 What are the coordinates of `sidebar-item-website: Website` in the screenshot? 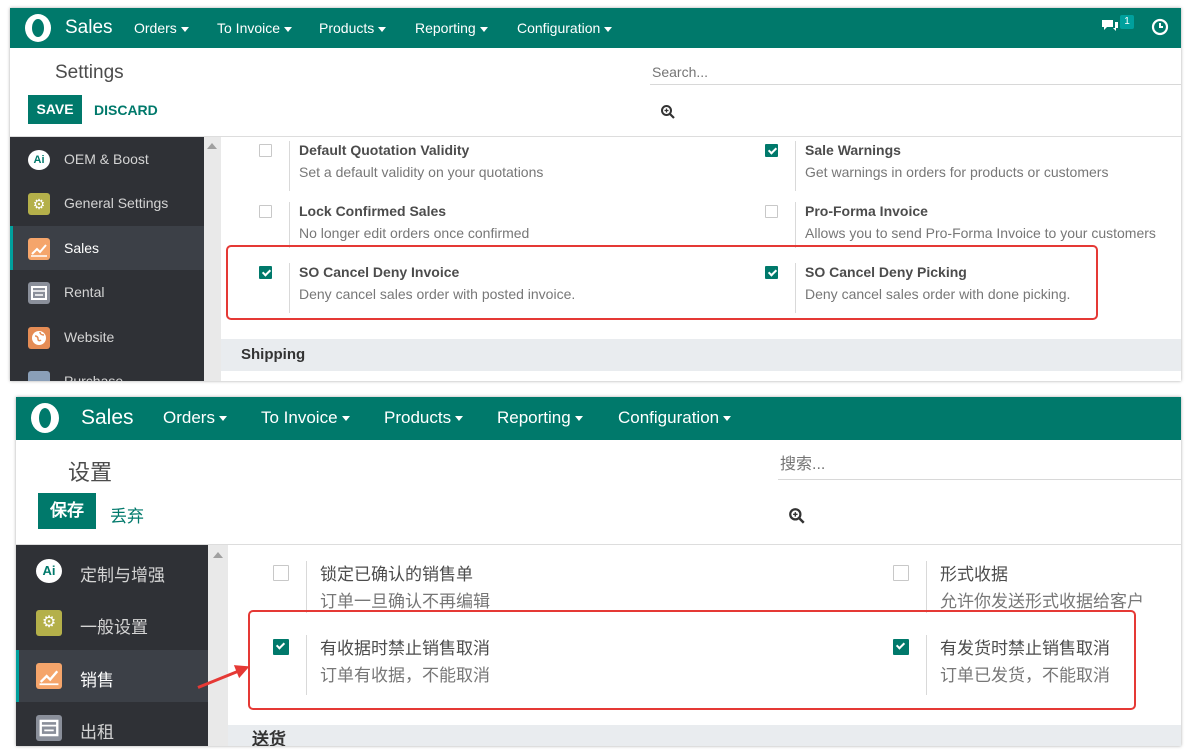 It's located at (107, 337).